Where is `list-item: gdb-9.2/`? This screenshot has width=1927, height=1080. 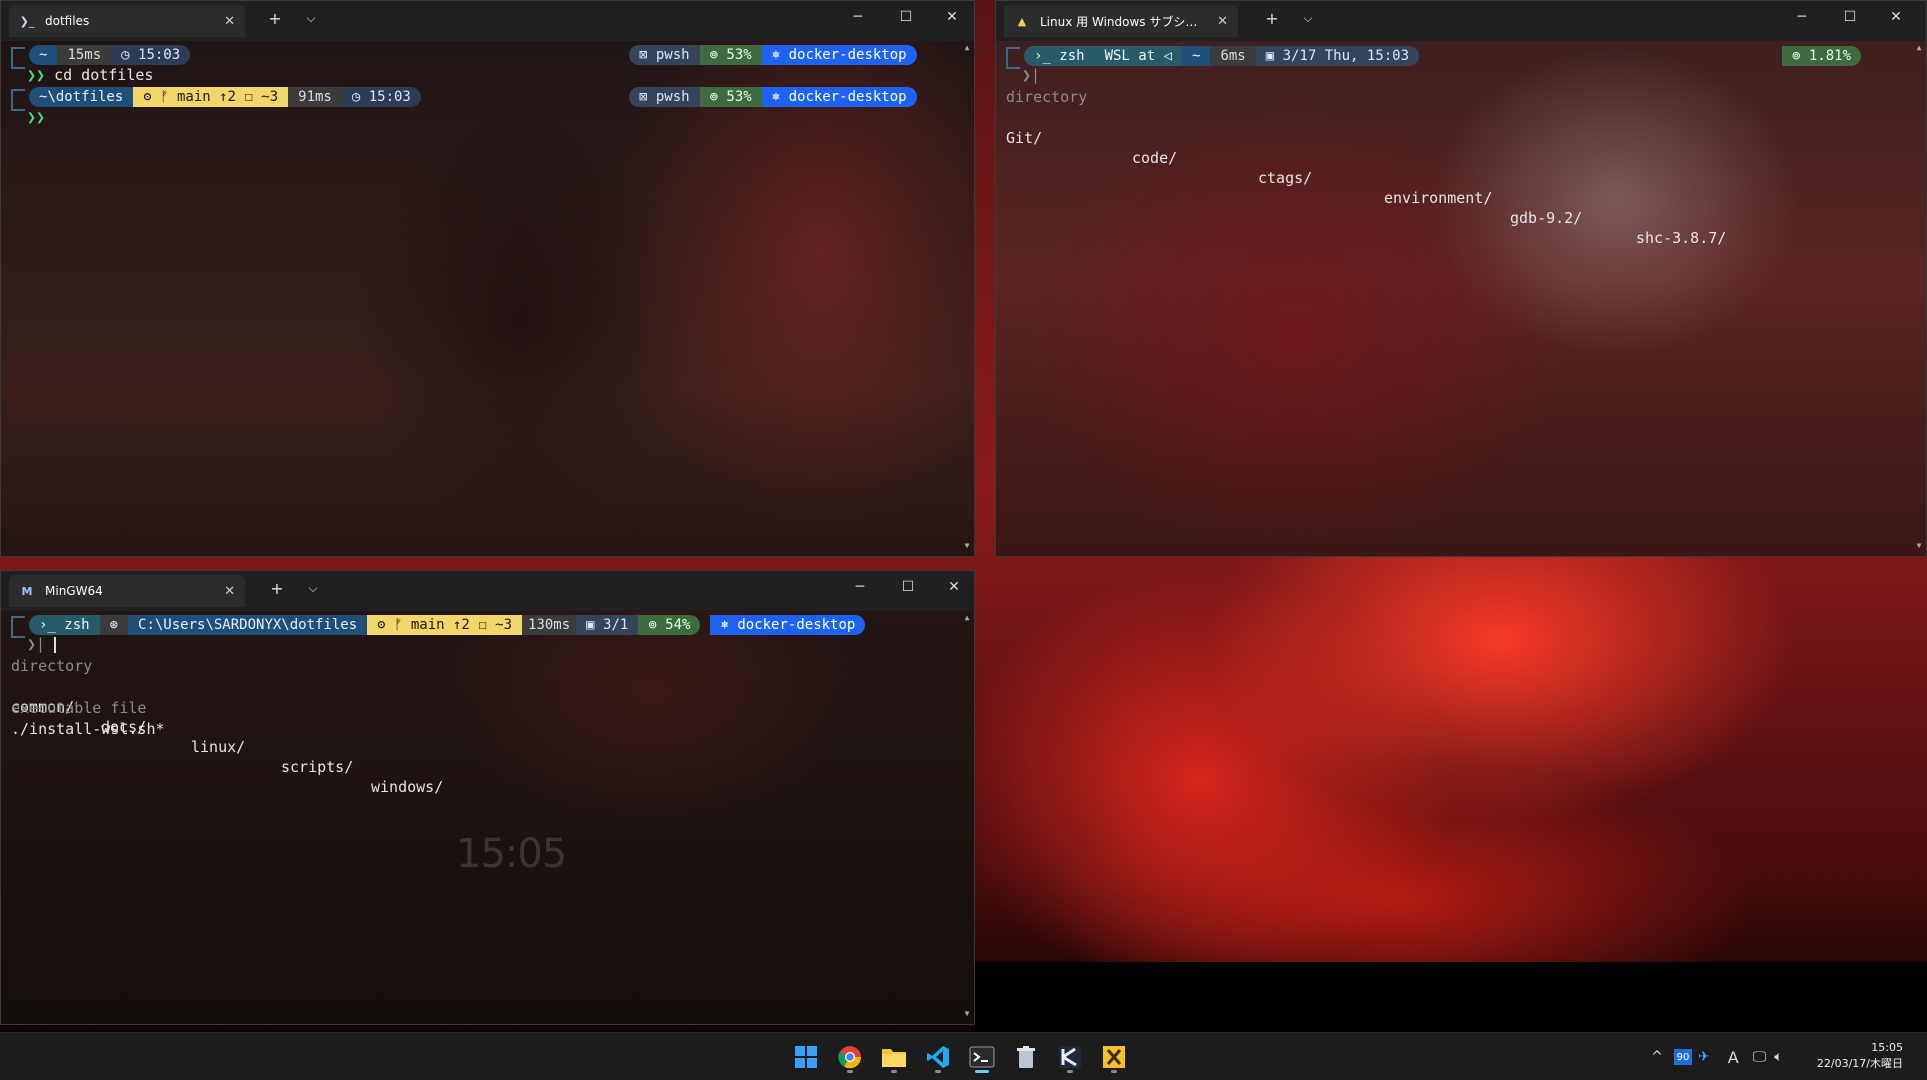
list-item: gdb-9.2/ is located at coordinates (1546, 218).